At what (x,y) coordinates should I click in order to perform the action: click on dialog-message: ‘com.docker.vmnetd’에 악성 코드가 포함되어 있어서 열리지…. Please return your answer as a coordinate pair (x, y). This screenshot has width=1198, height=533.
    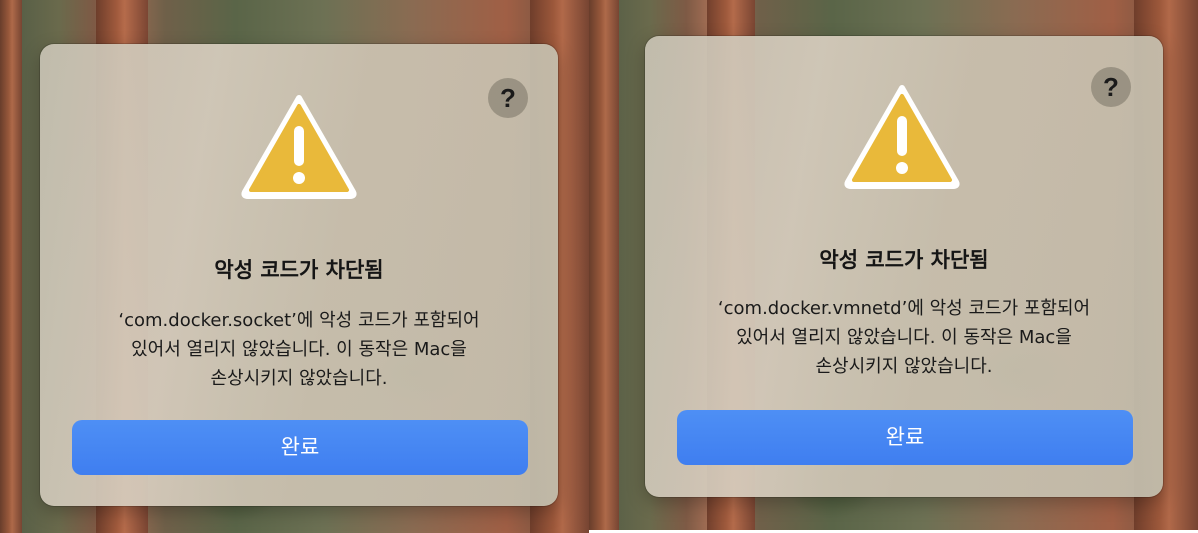
    Looking at the image, I should click on (904, 337).